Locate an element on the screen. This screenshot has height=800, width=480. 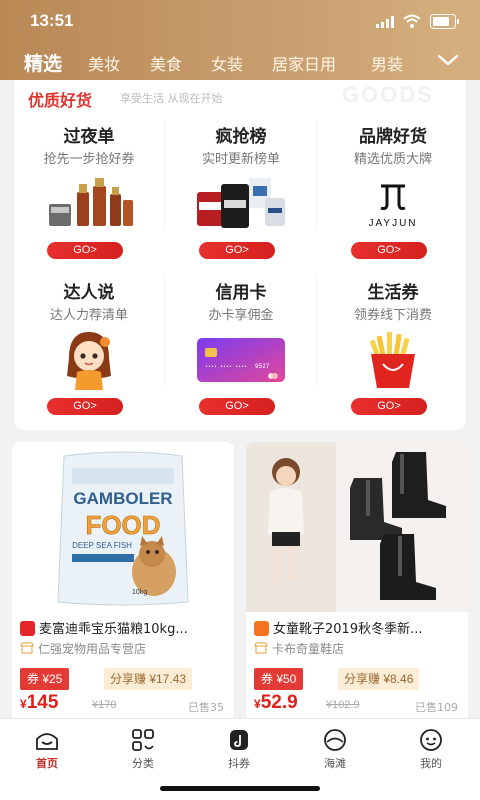
beach-icon is located at coordinates (335, 740).